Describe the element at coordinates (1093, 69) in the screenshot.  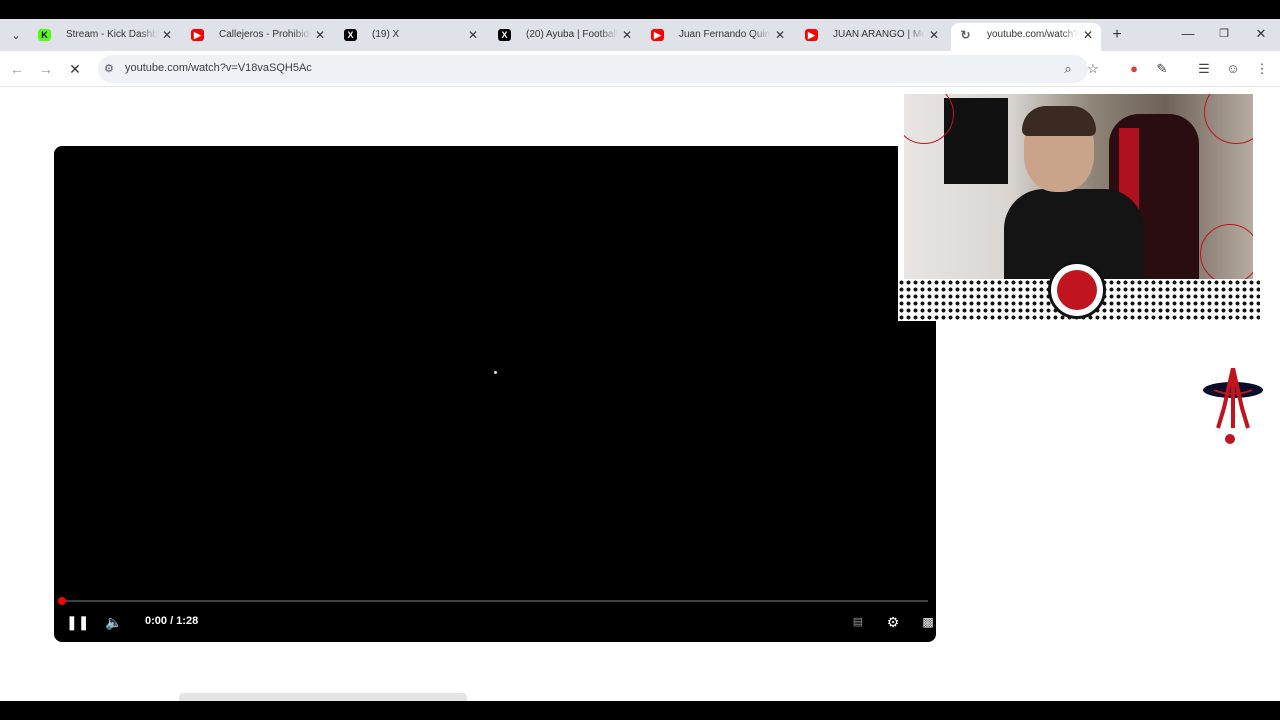
I see `bookmark-star-icon: ☆` at that location.